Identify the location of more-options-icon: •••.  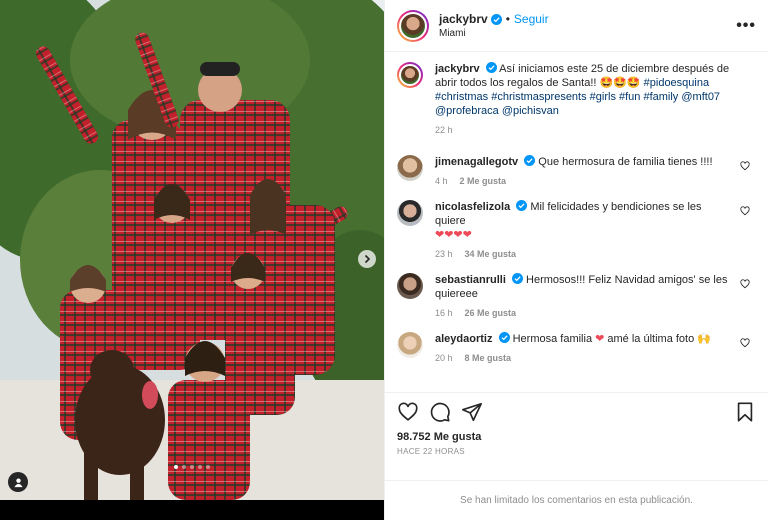
(746, 26).